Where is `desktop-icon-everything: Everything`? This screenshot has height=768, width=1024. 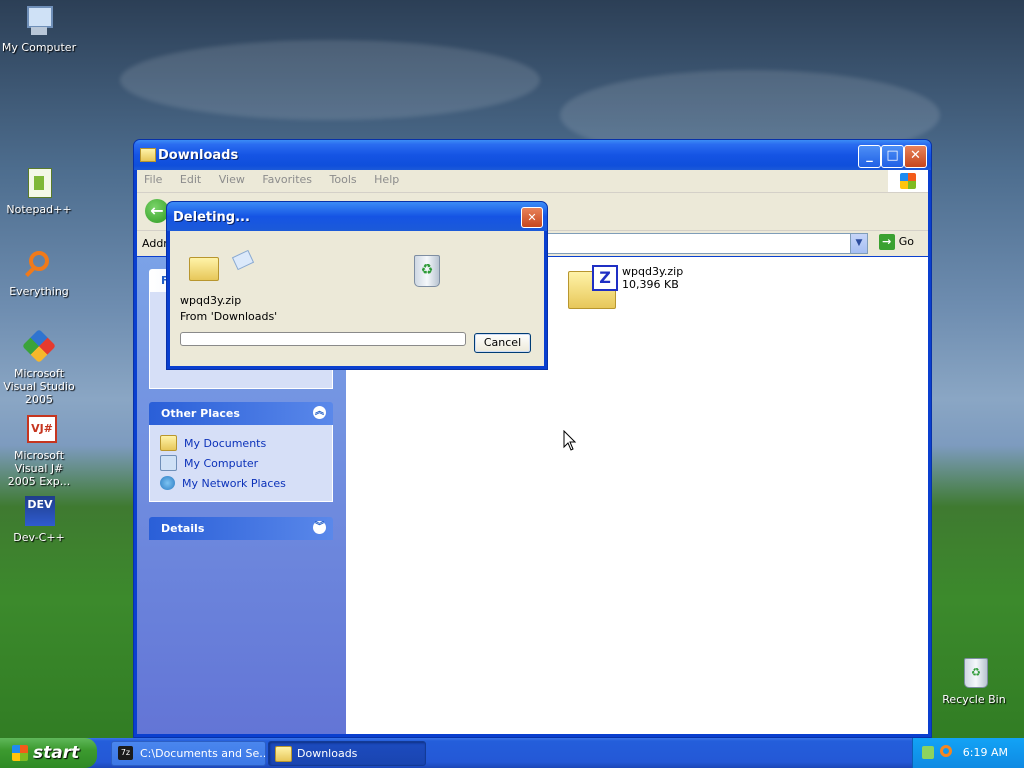
desktop-icon-everything: Everything is located at coordinates (39, 273).